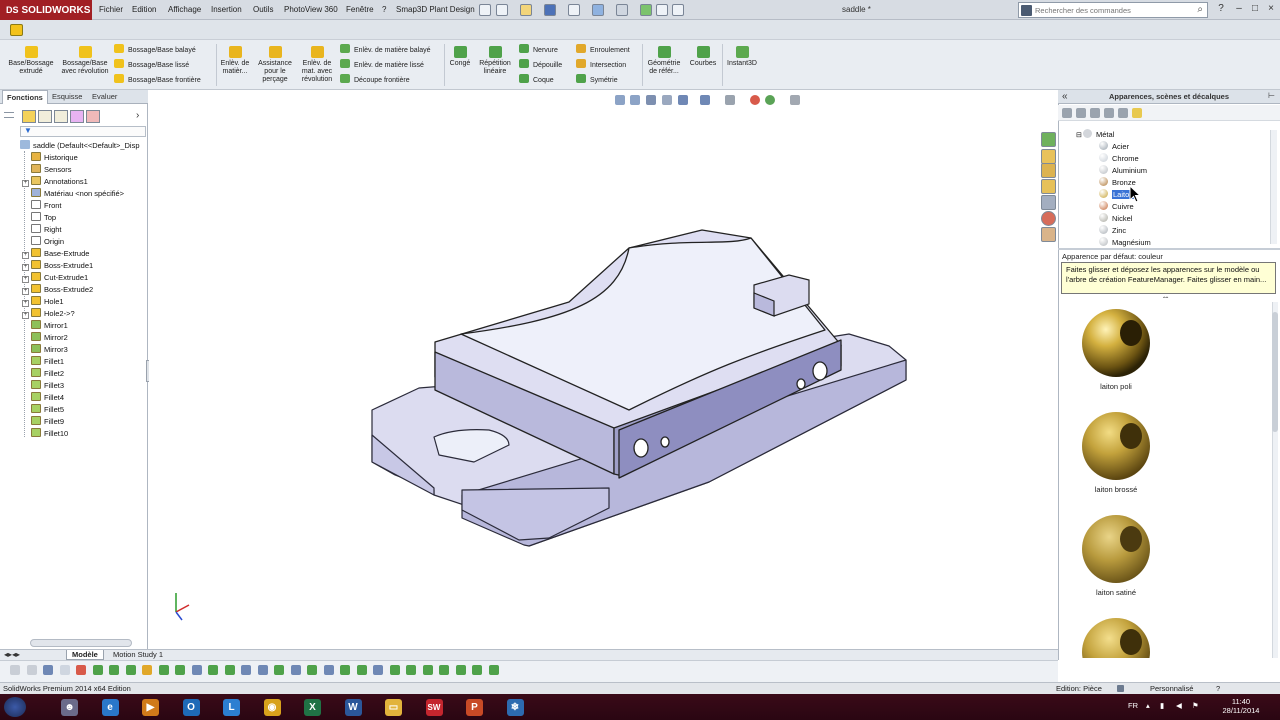  Describe the element at coordinates (360, 10) in the screenshot. I see `menu-fenetre: Fenêtre` at that location.